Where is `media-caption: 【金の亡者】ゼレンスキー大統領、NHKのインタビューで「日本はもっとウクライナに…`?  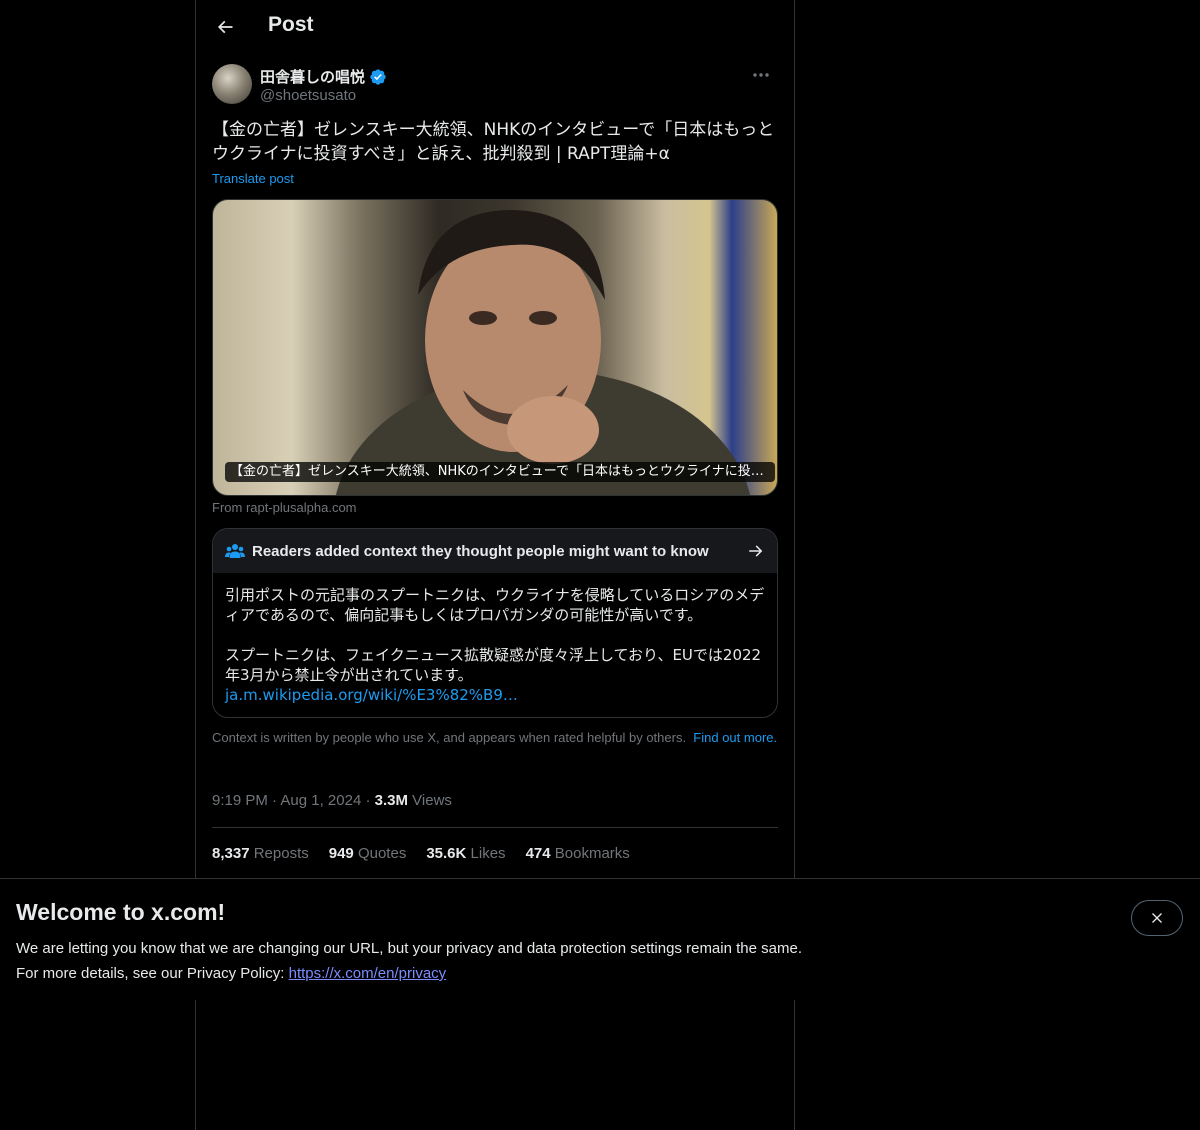 media-caption: 【金の亡者】ゼレンスキー大統領、NHKのインタビューで「日本はもっとウクライナに… is located at coordinates (500, 472).